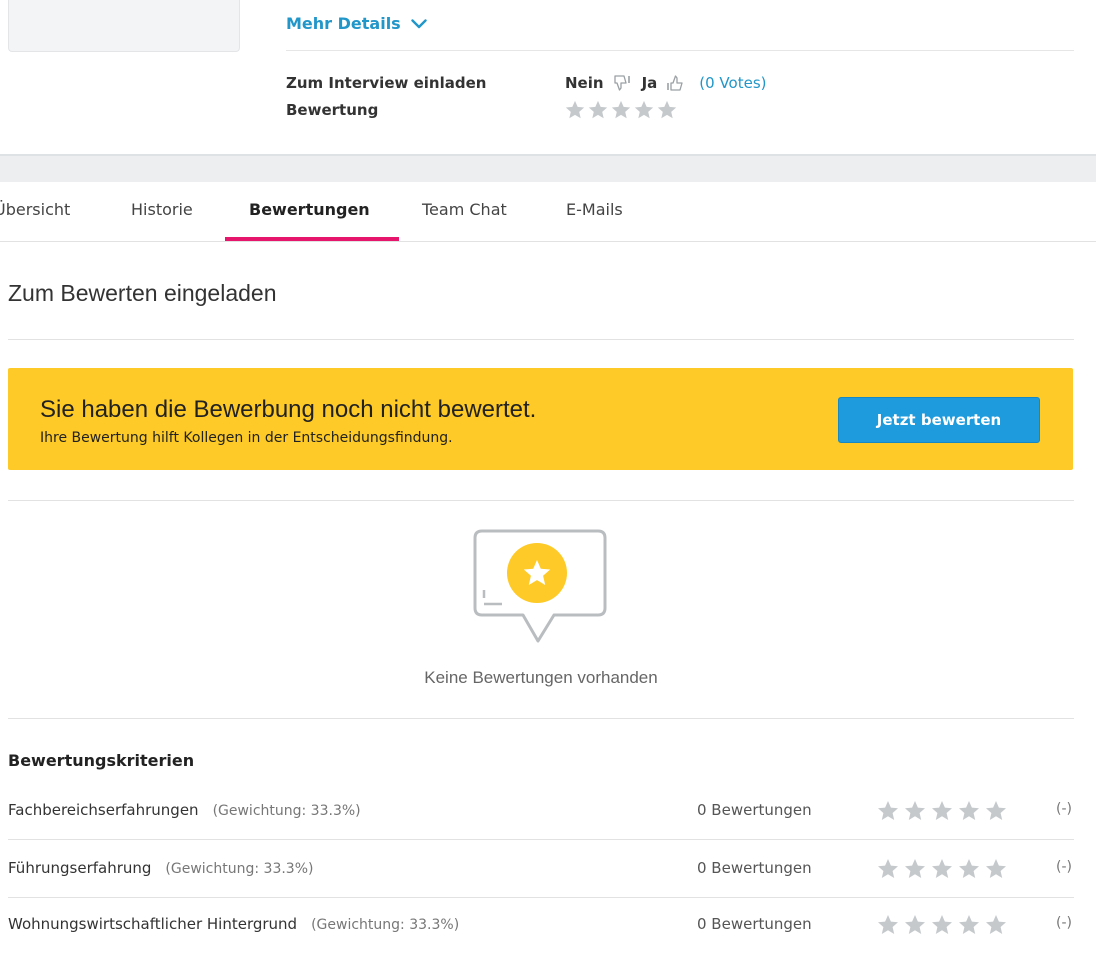  What do you see at coordinates (732, 83) in the screenshot?
I see `votes-count: (0 Votes)` at bounding box center [732, 83].